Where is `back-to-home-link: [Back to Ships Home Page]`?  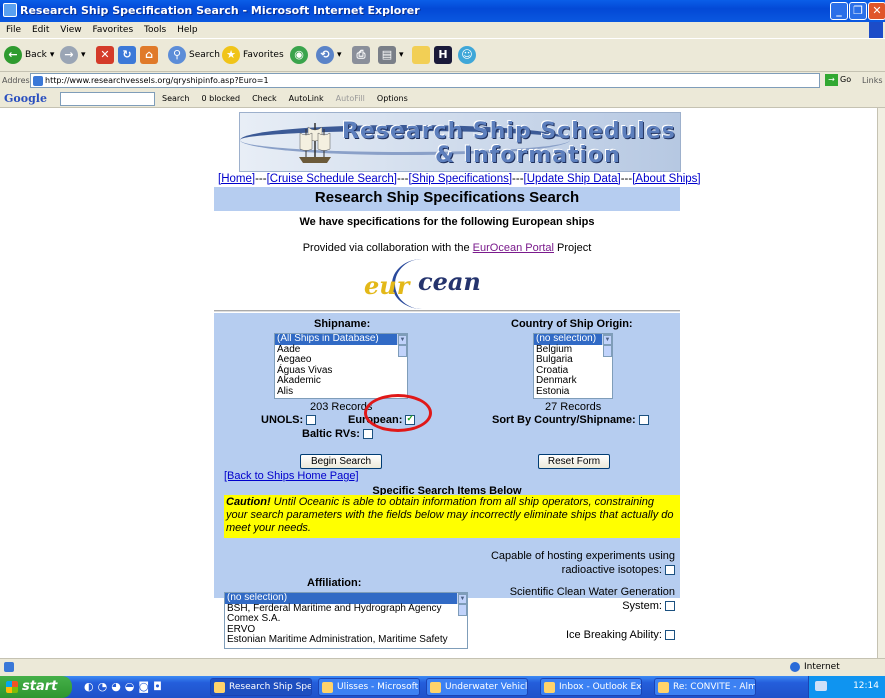 back-to-home-link: [Back to Ships Home Page] is located at coordinates (291, 476).